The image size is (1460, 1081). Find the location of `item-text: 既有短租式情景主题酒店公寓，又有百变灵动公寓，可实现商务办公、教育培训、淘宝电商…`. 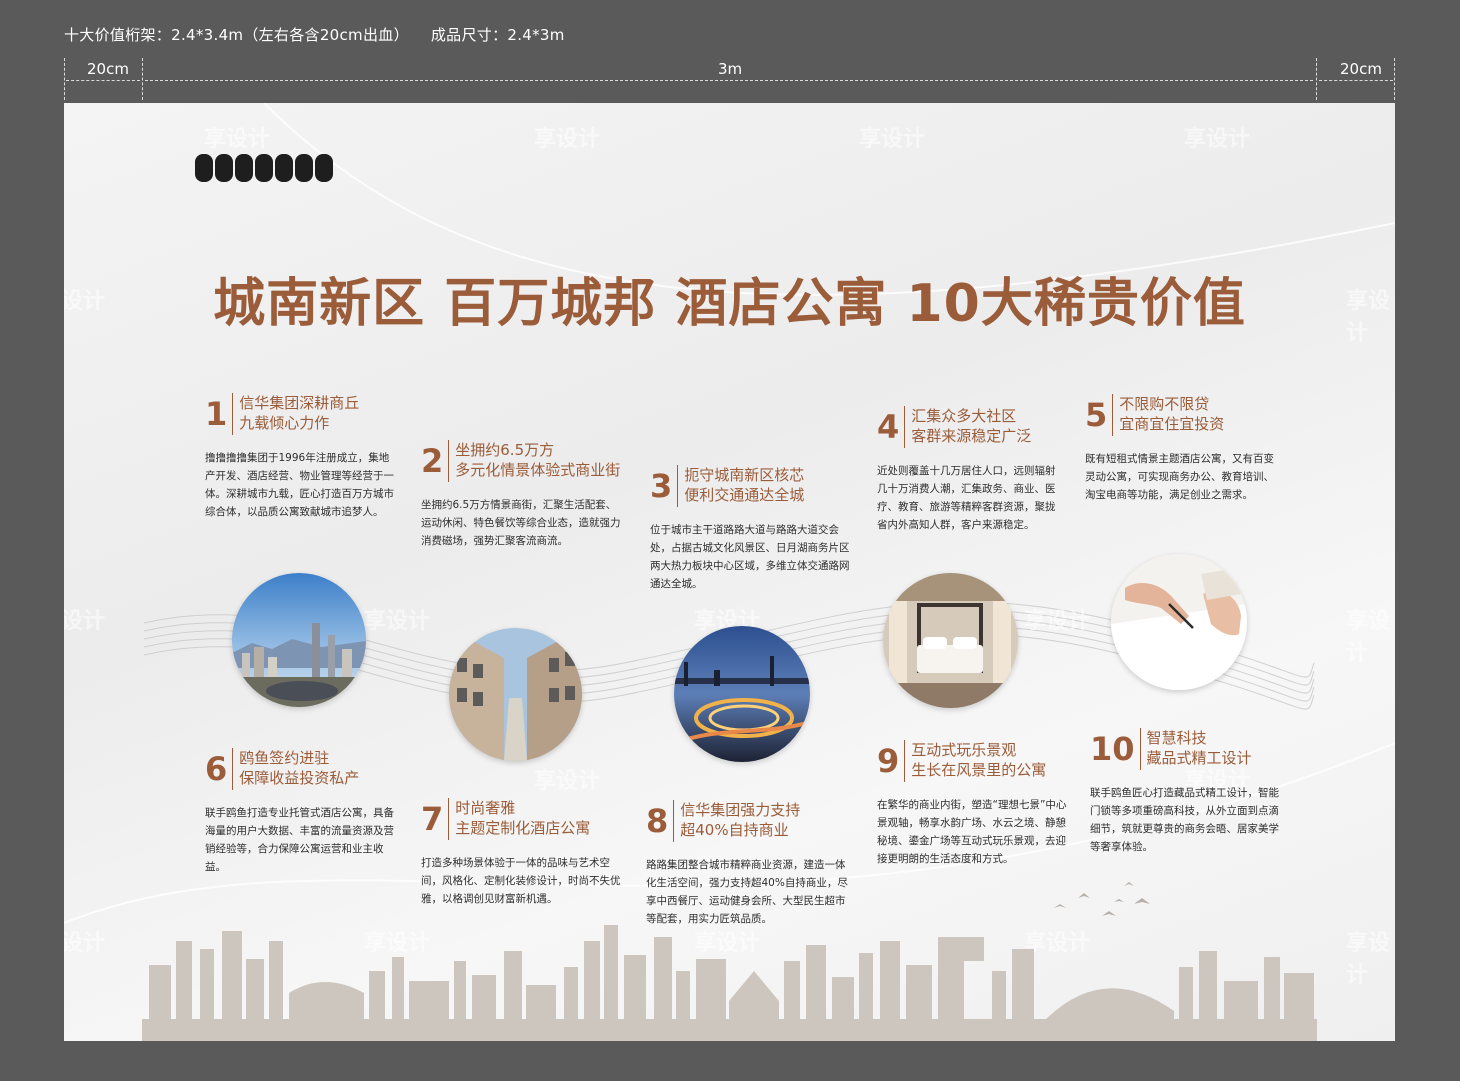

item-text: 既有短租式情景主题酒店公寓，又有百变灵动公寓，可实现商务办公、教育培训、淘宝电商… is located at coordinates (1179, 477).